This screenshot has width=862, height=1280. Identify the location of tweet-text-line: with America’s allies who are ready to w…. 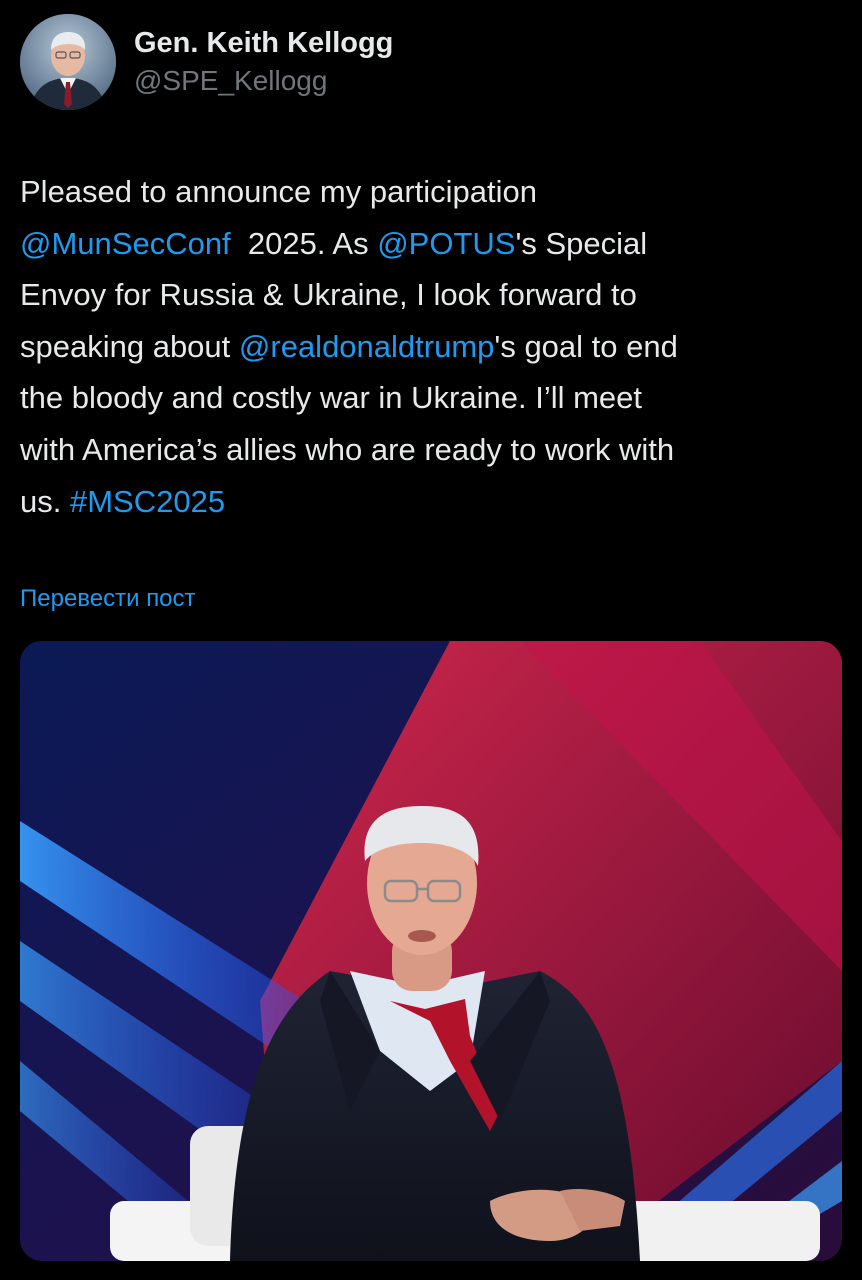
(431, 450).